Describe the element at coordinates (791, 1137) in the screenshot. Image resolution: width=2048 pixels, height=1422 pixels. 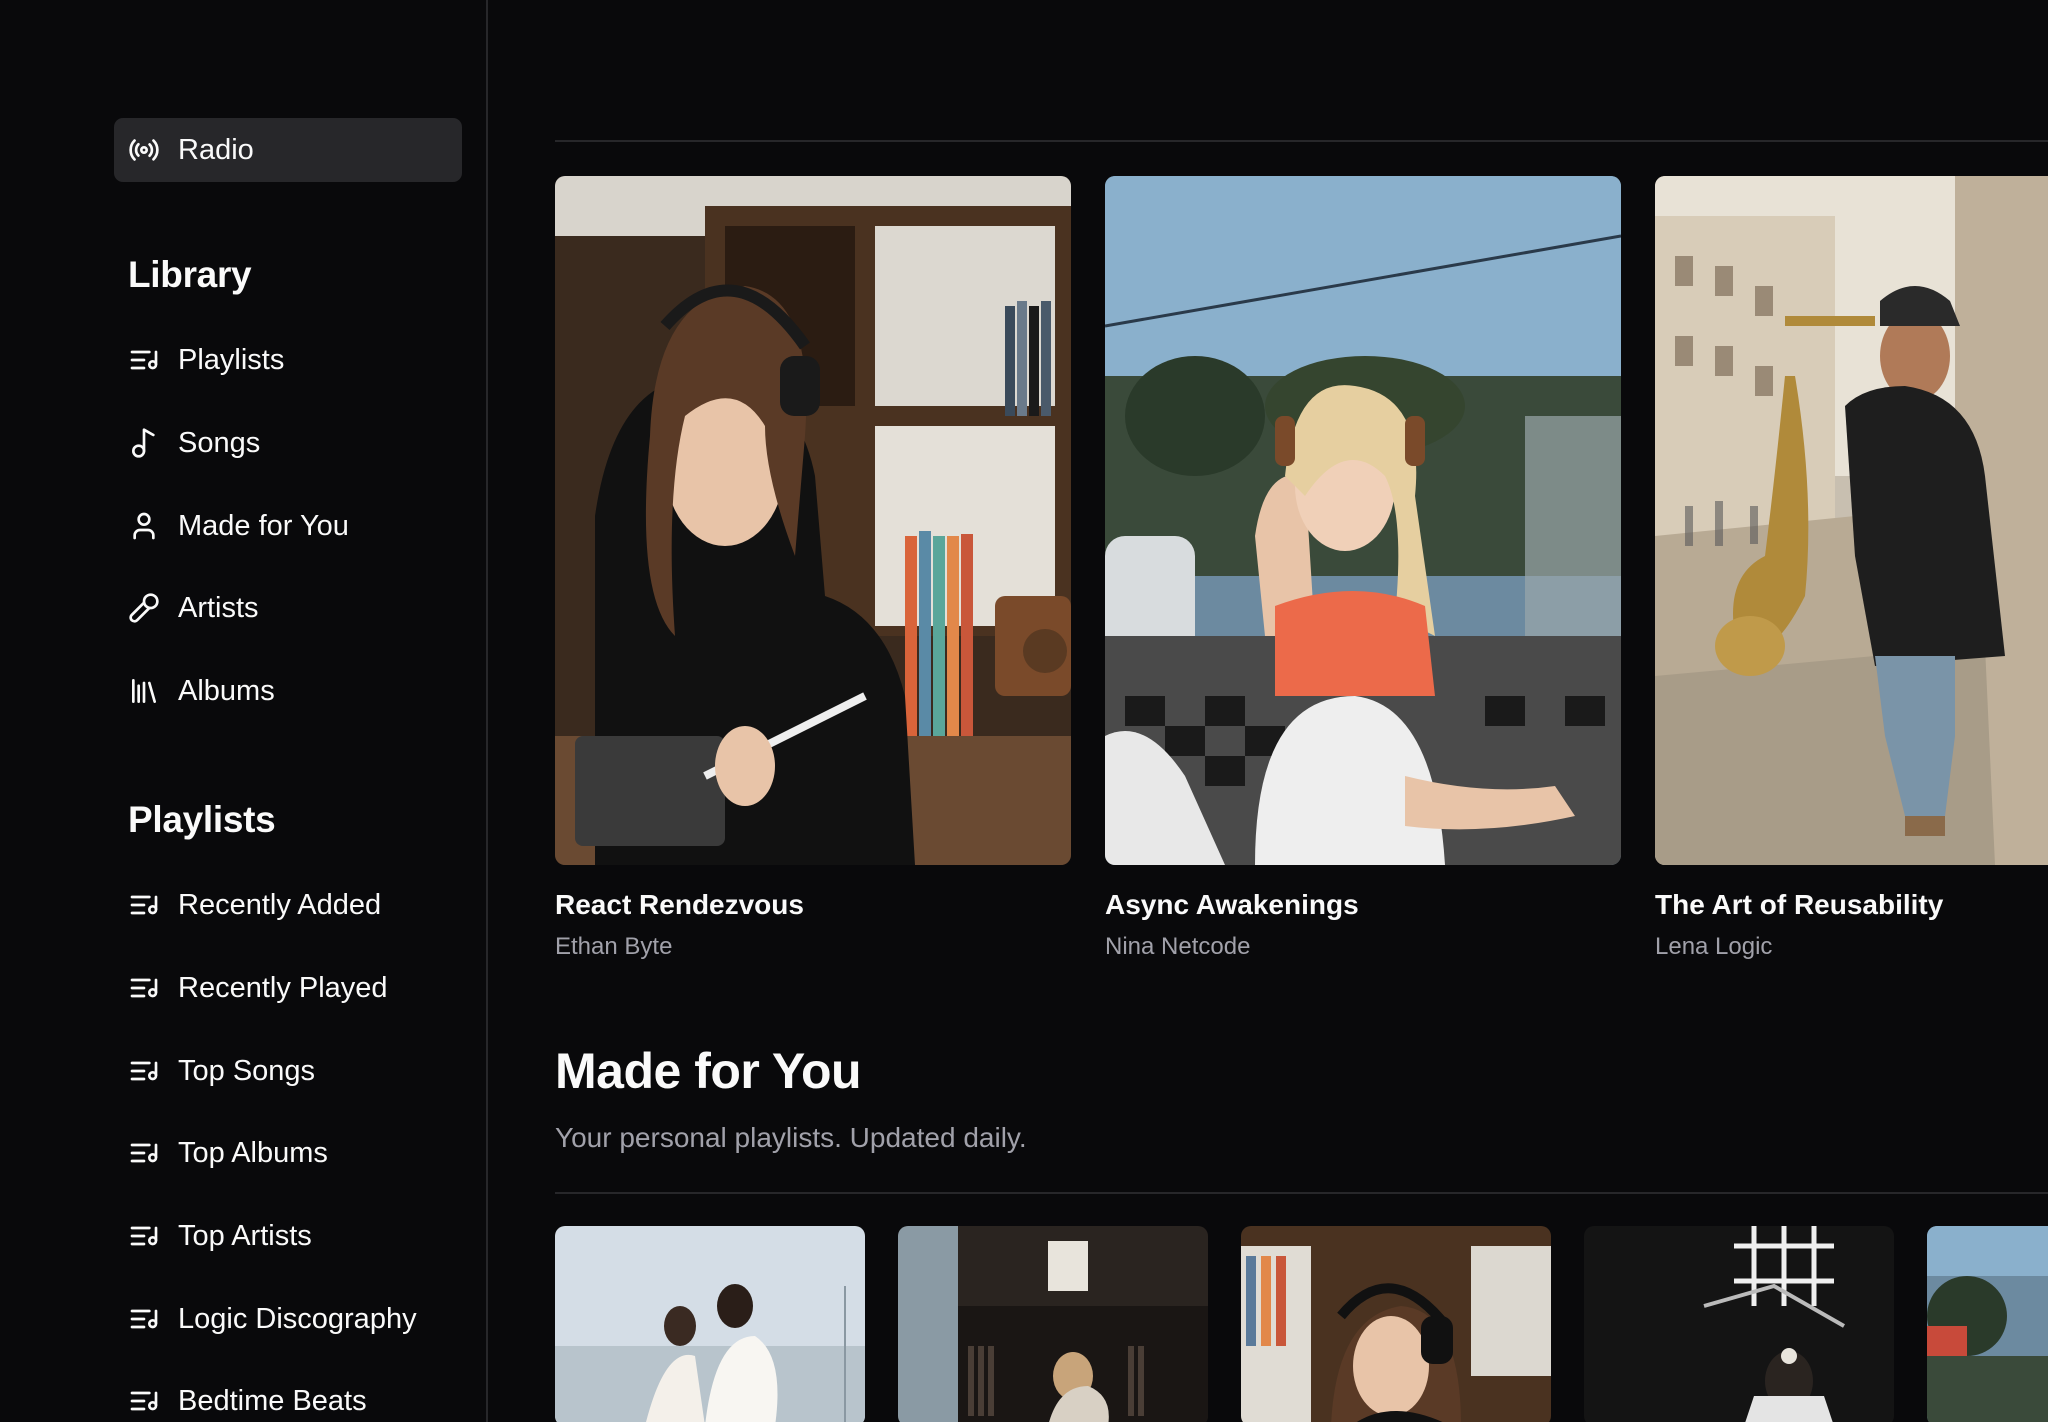
I see `made-for-you-subtitle: Your personal playlists. Updated daily.` at that location.